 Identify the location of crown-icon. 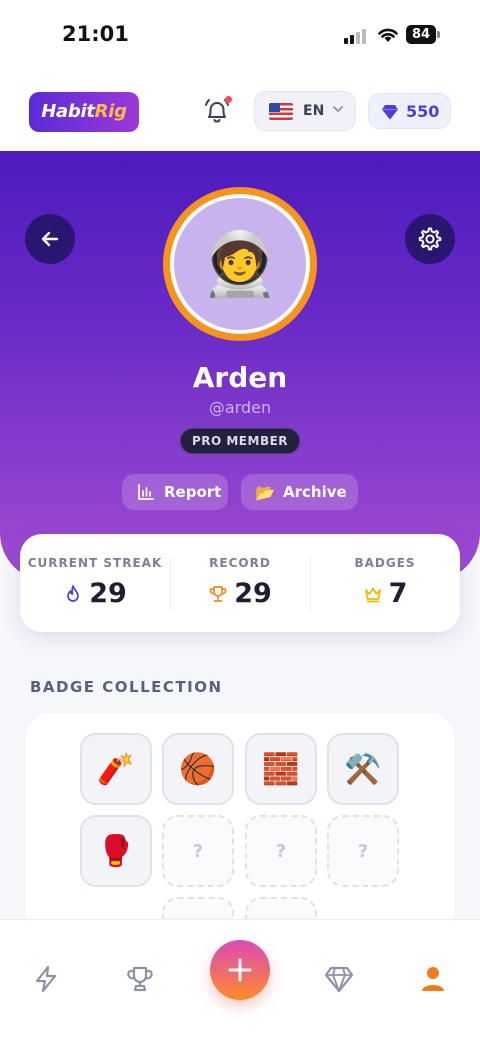
(372, 594).